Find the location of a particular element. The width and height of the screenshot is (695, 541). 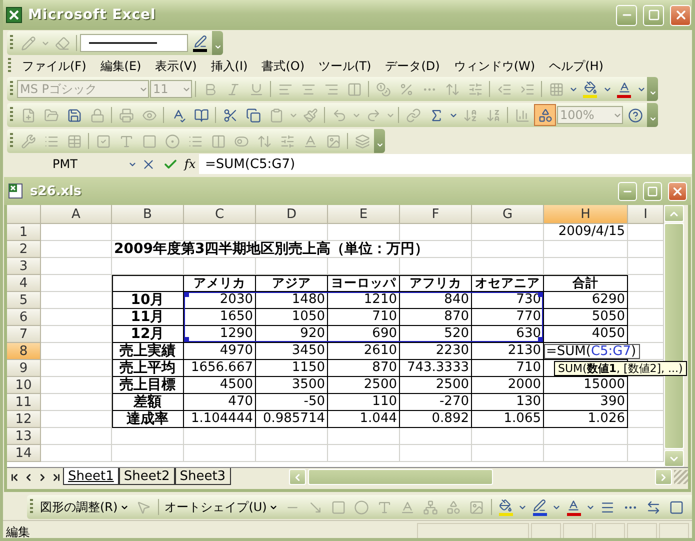

table-cell: 3500 is located at coordinates (292, 385).